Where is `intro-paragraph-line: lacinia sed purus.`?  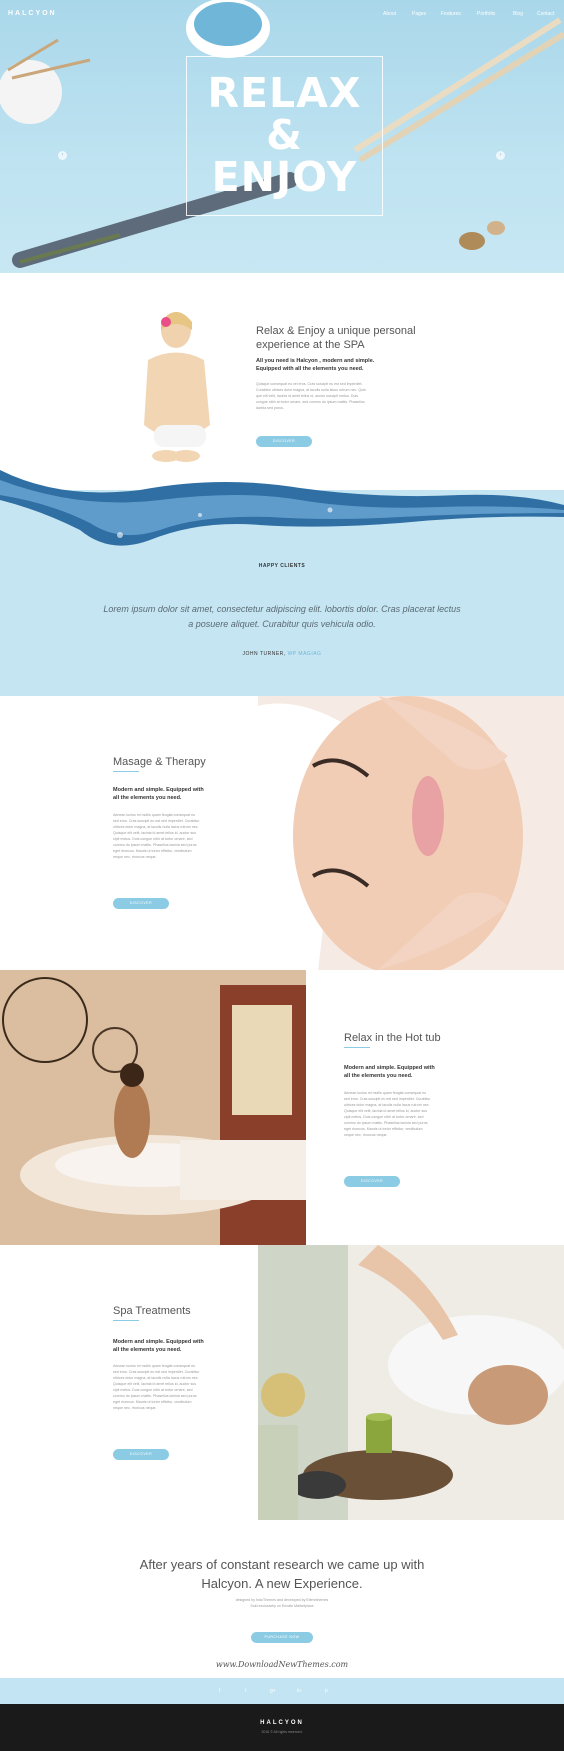 intro-paragraph-line: lacinia sed purus. is located at coordinates (270, 408).